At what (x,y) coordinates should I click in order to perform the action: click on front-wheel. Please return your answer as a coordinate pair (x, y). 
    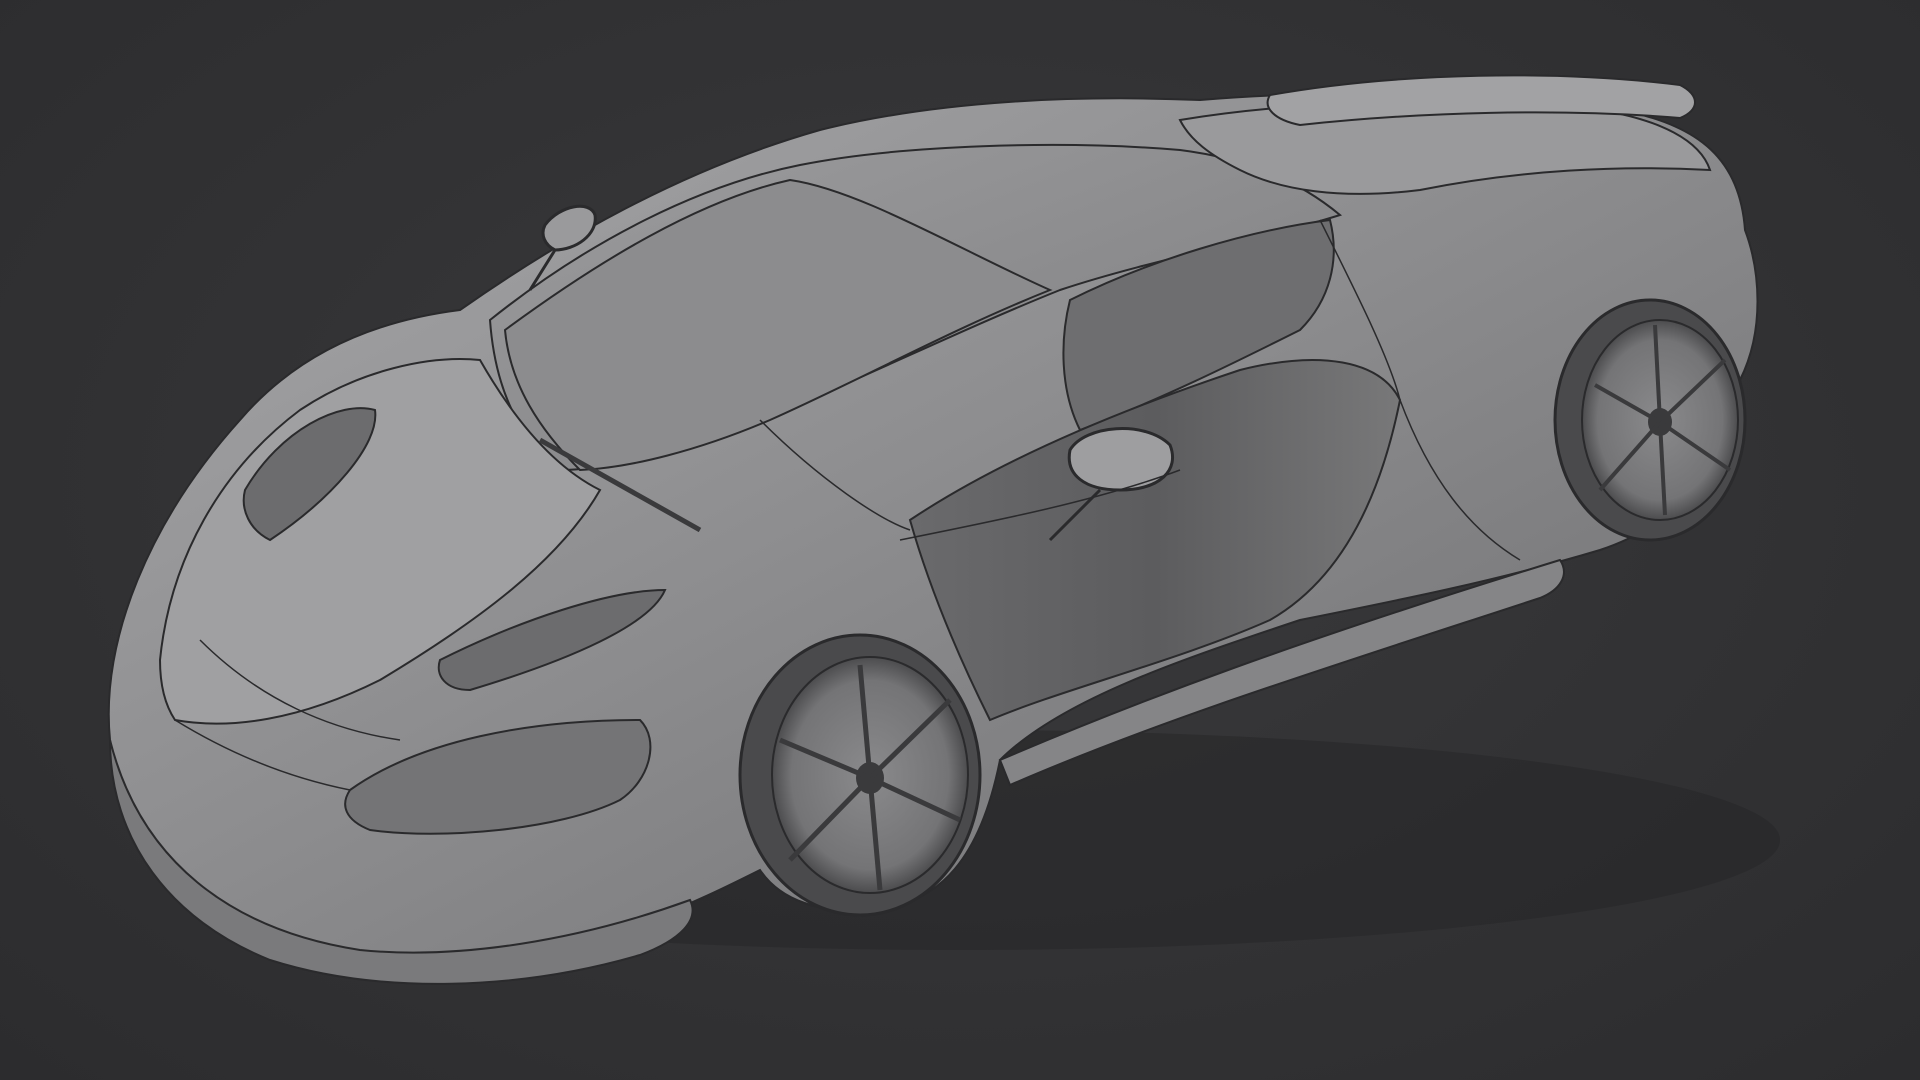
    Looking at the image, I should click on (860, 775).